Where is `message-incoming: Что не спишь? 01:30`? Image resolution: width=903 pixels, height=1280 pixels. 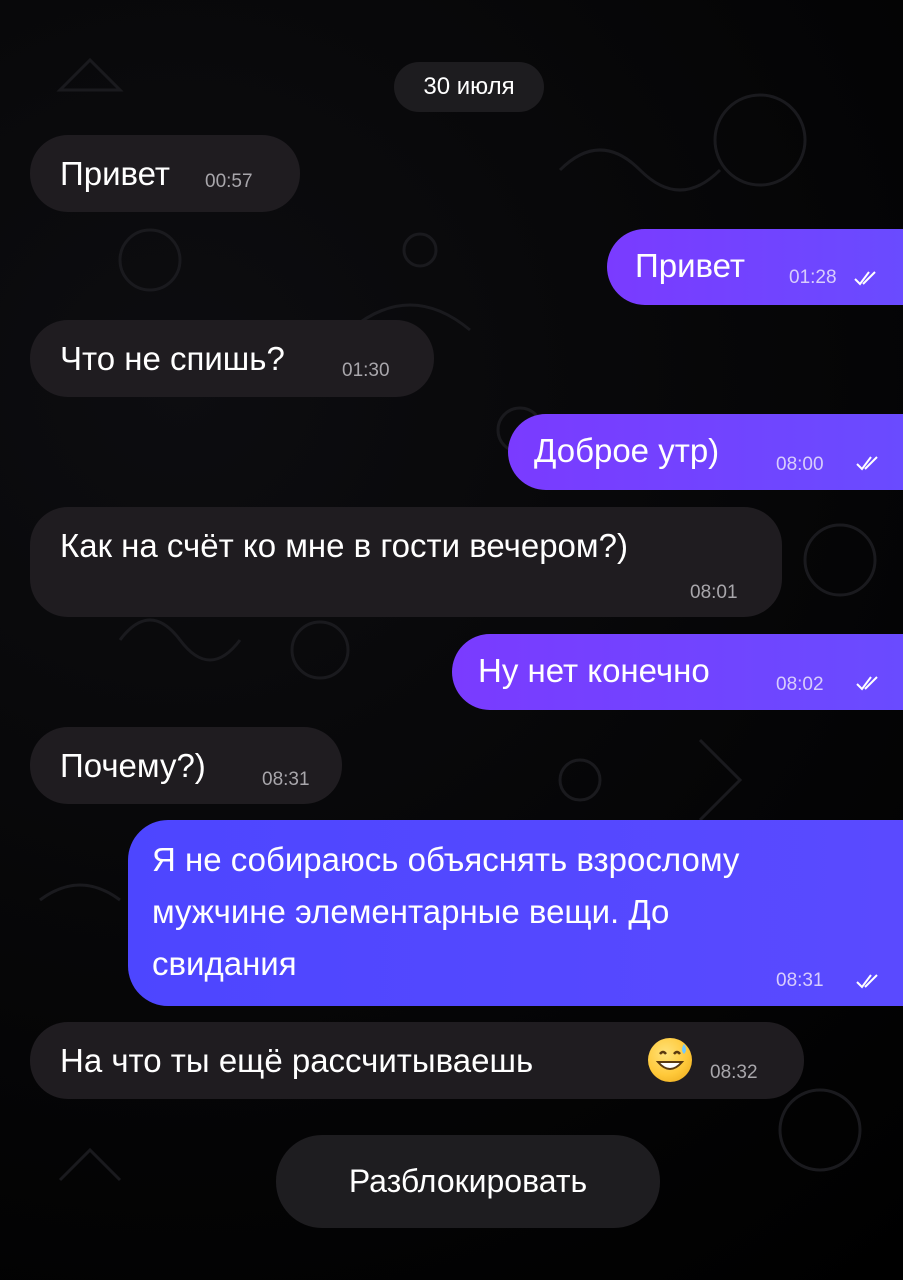 message-incoming: Что не спишь? 01:30 is located at coordinates (232, 358).